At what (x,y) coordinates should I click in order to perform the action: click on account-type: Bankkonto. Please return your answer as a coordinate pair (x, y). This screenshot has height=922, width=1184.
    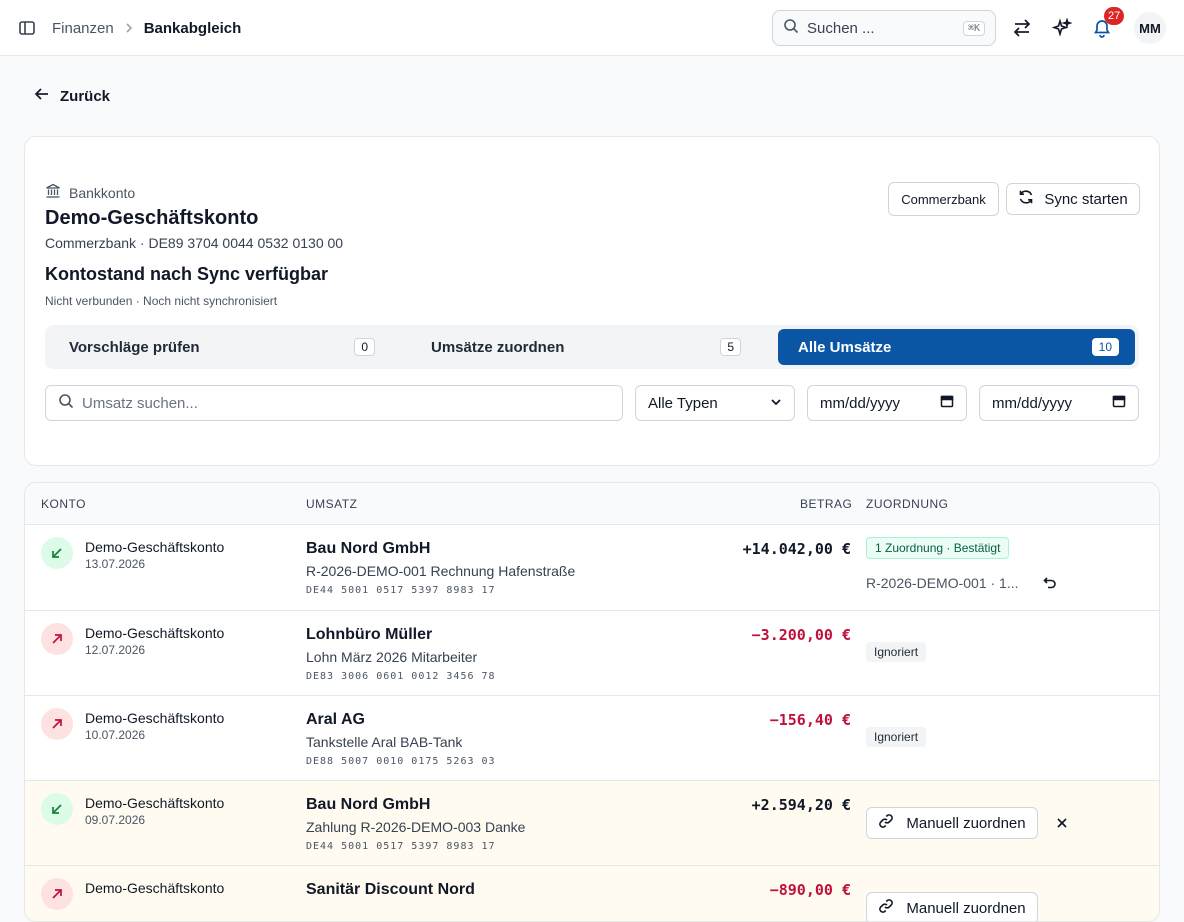
    Looking at the image, I should click on (90, 192).